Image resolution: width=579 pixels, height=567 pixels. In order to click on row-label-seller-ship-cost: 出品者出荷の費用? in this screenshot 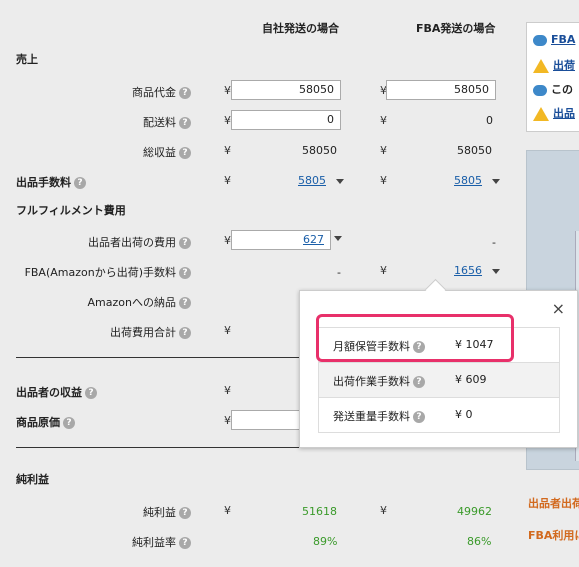, I will do `click(139, 242)`.